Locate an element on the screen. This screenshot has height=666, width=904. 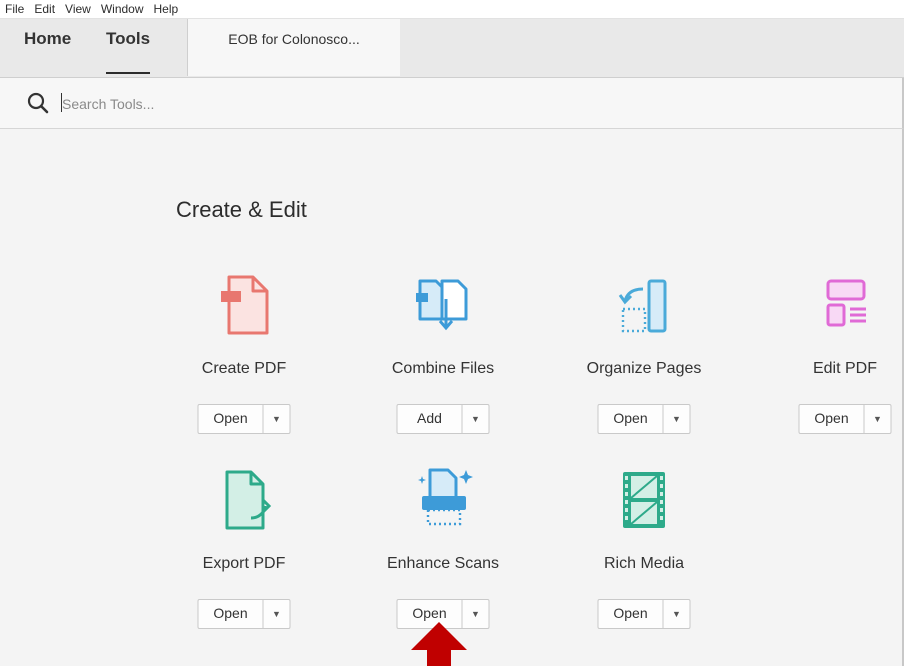
search-icon is located at coordinates (38, 103).